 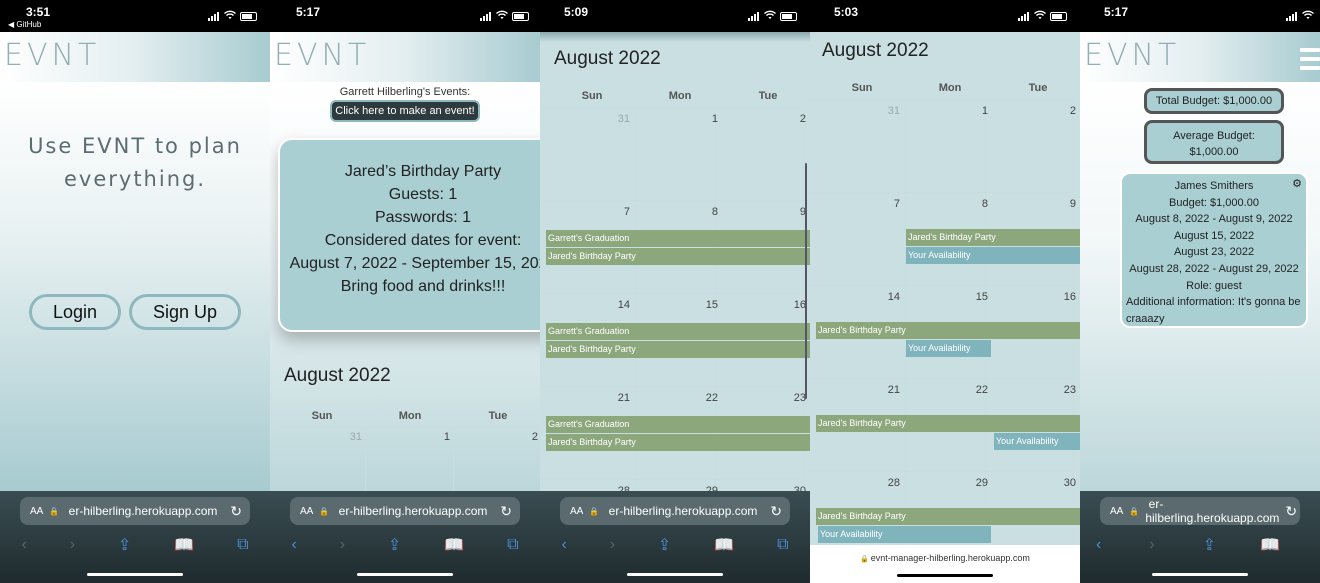 I want to click on guest-budget: Budget: $1,000.00, so click(x=1214, y=202).